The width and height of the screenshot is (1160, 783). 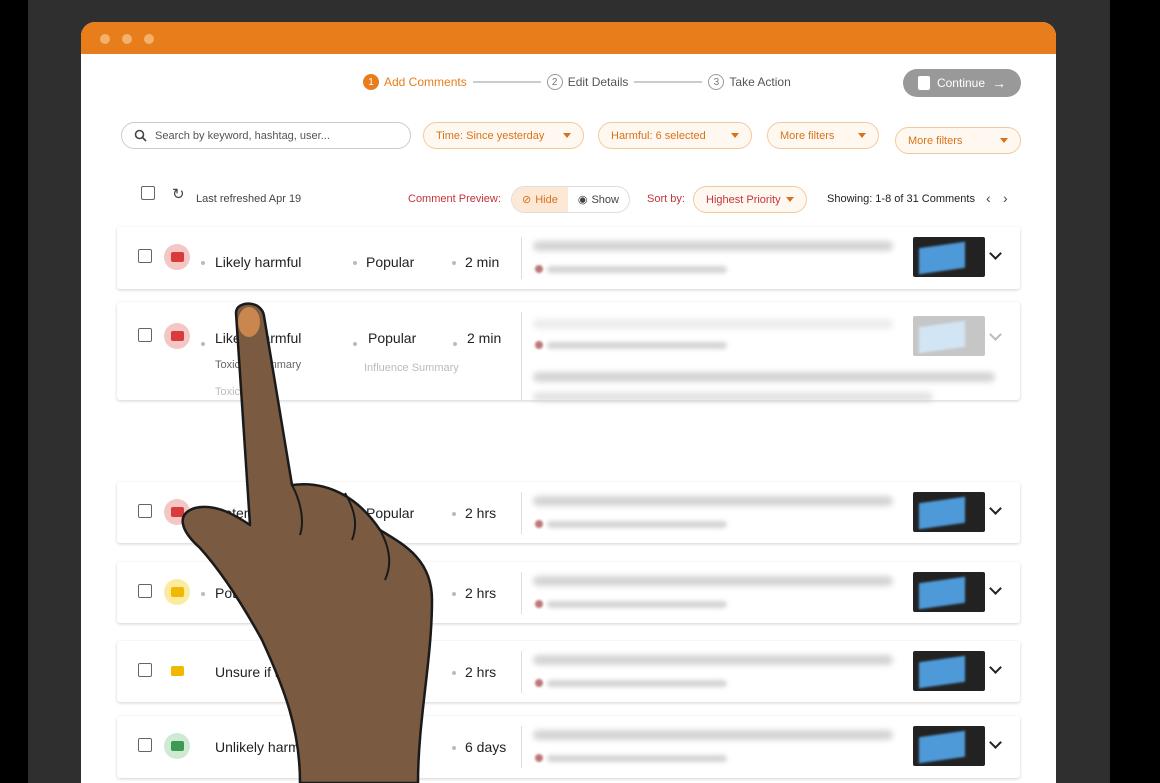 What do you see at coordinates (935, 140) in the screenshot?
I see `more-filters-label: More filters` at bounding box center [935, 140].